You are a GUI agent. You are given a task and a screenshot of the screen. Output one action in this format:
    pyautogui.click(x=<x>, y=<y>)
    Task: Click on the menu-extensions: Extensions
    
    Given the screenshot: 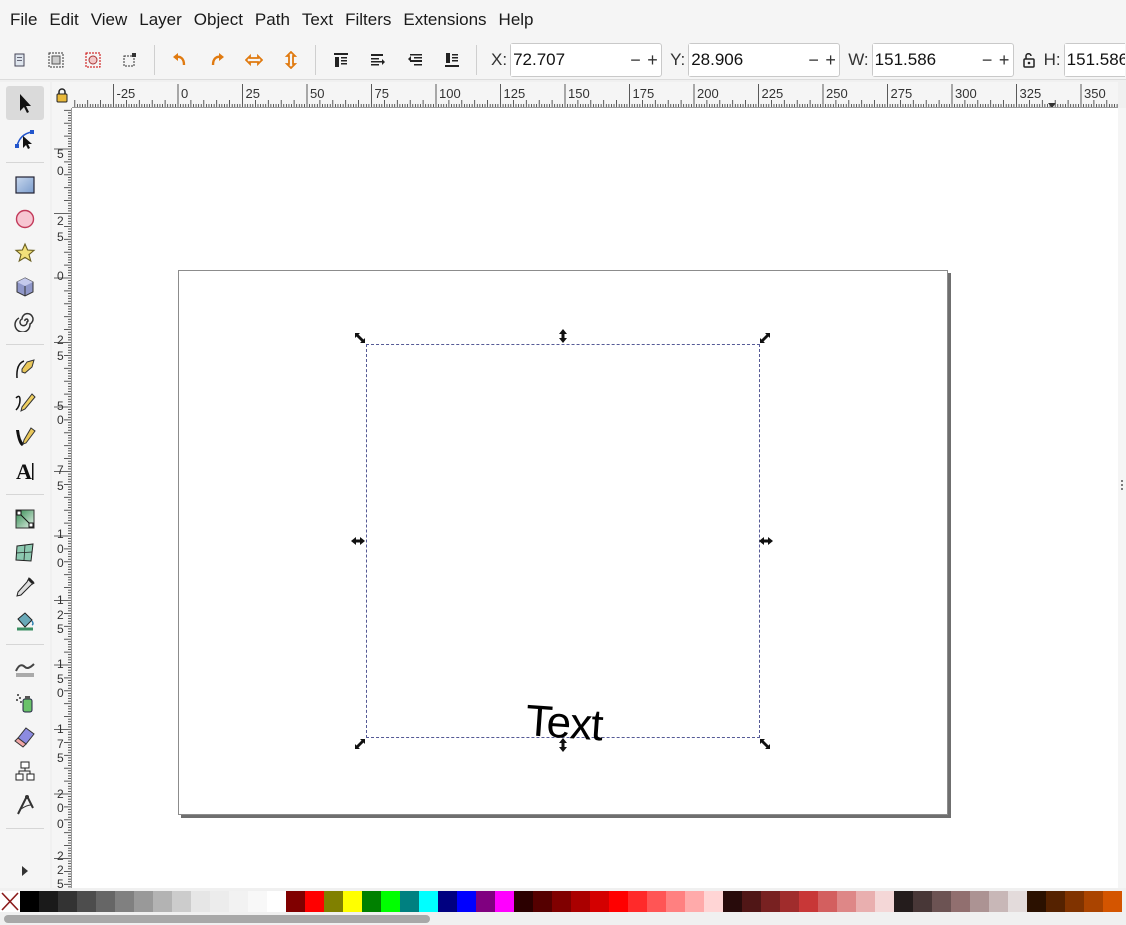 What is the action you would take?
    pyautogui.click(x=444, y=20)
    